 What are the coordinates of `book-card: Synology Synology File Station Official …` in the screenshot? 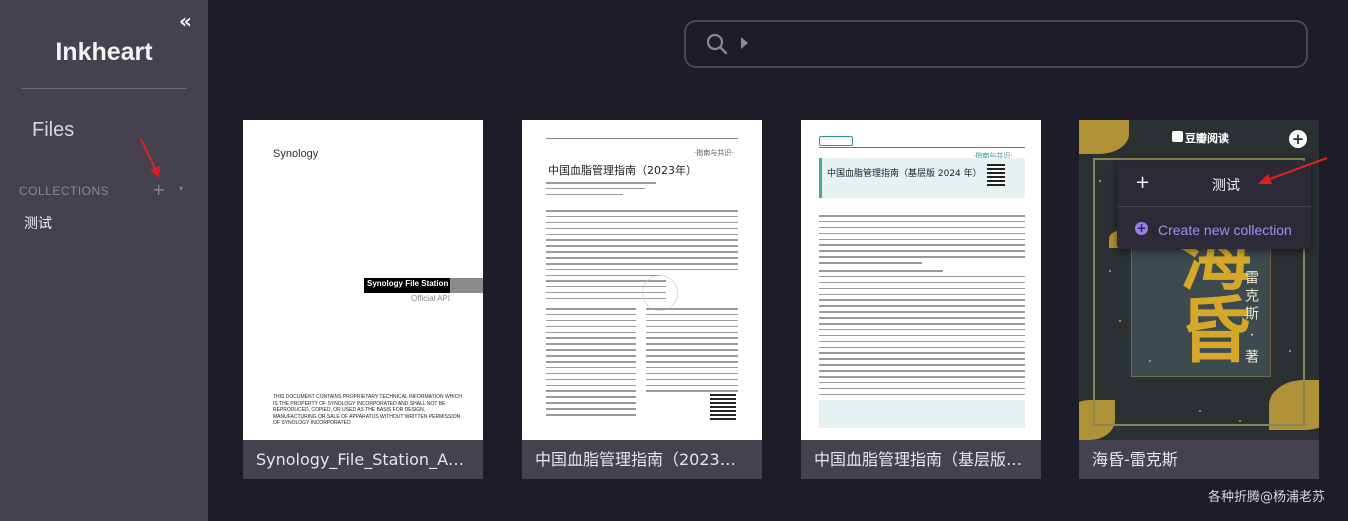 It's located at (363, 299).